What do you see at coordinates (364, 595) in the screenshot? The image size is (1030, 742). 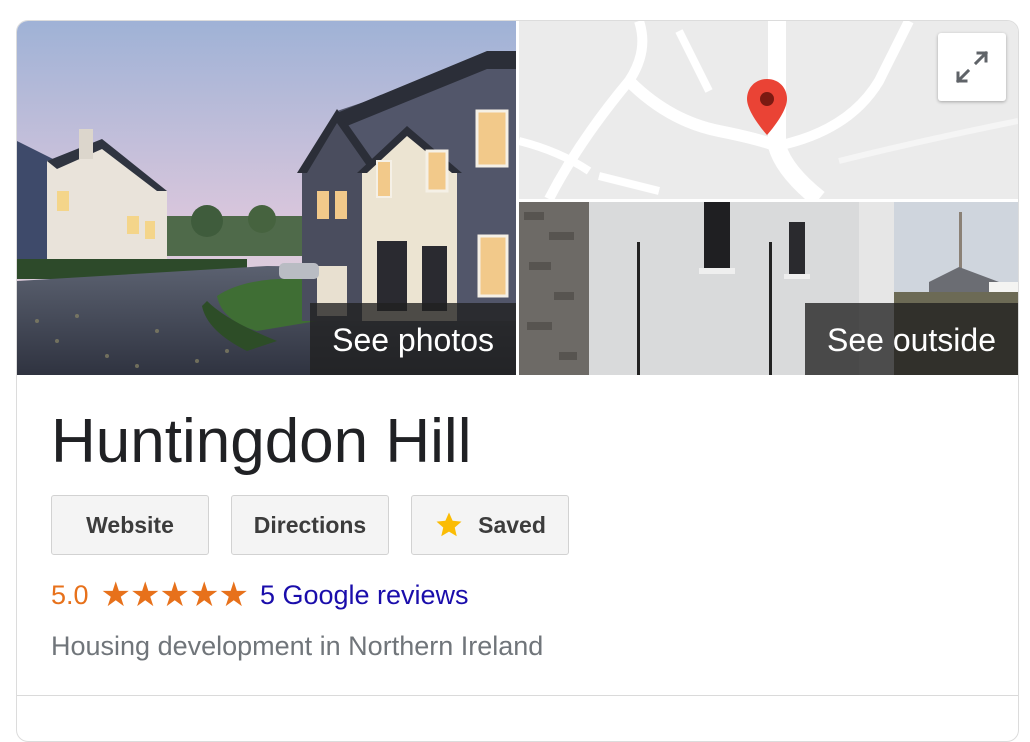 I see `google-reviews-link: 5 Google reviews` at bounding box center [364, 595].